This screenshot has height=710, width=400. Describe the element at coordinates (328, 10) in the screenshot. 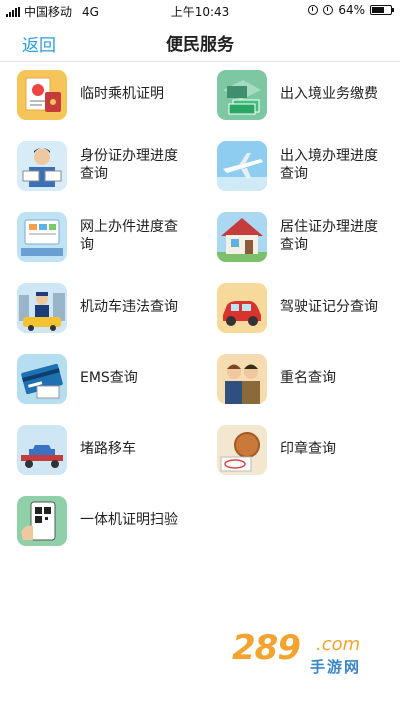

I see `alarm-icon` at that location.